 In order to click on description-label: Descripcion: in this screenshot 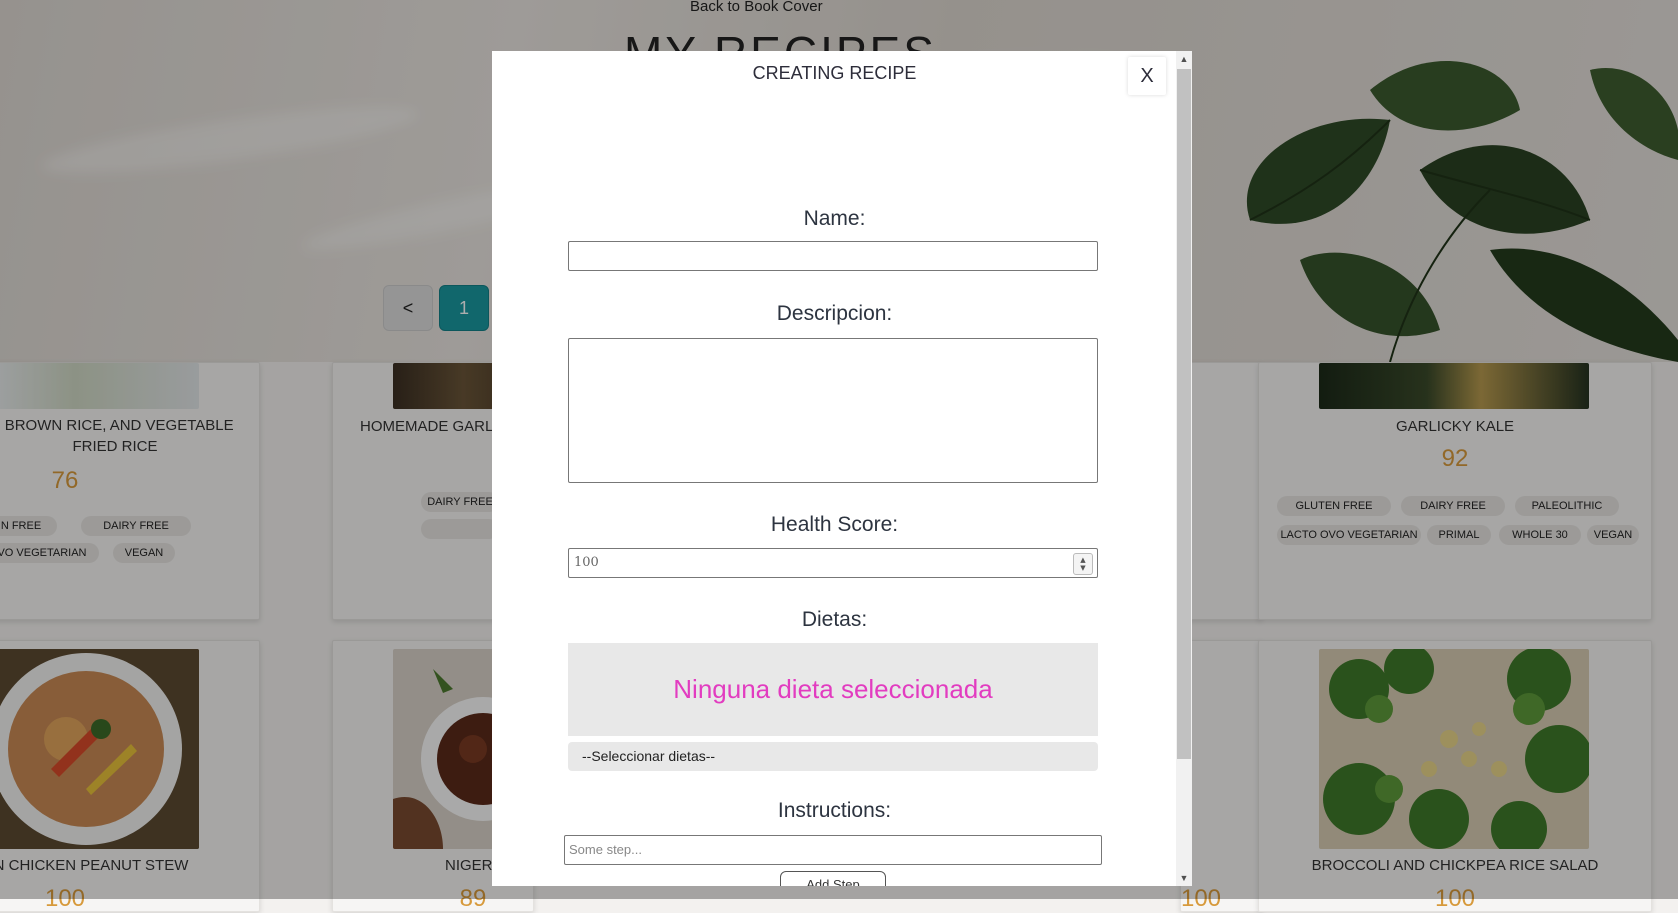, I will do `click(834, 313)`.